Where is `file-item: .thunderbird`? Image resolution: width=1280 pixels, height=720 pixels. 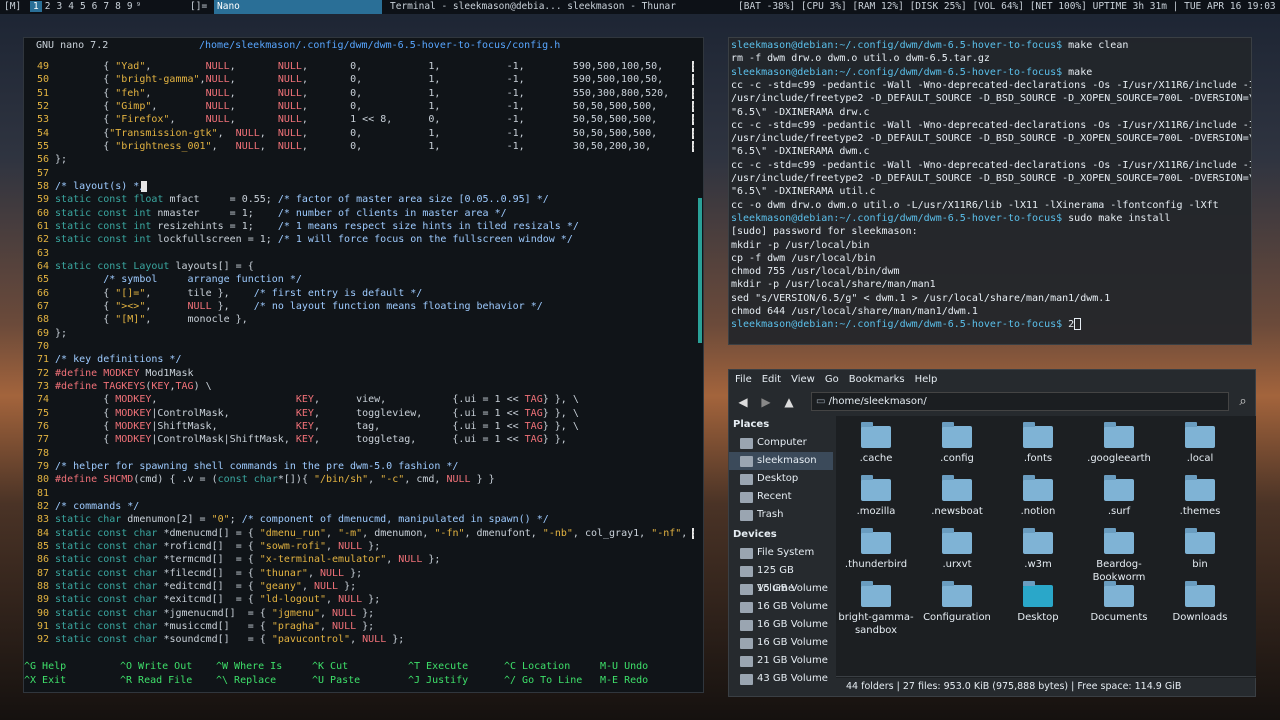 file-item: .thunderbird is located at coordinates (876, 545).